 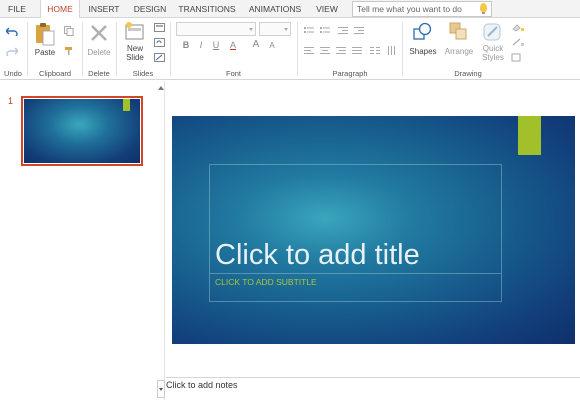 I want to click on layout-icon, so click(x=159, y=27).